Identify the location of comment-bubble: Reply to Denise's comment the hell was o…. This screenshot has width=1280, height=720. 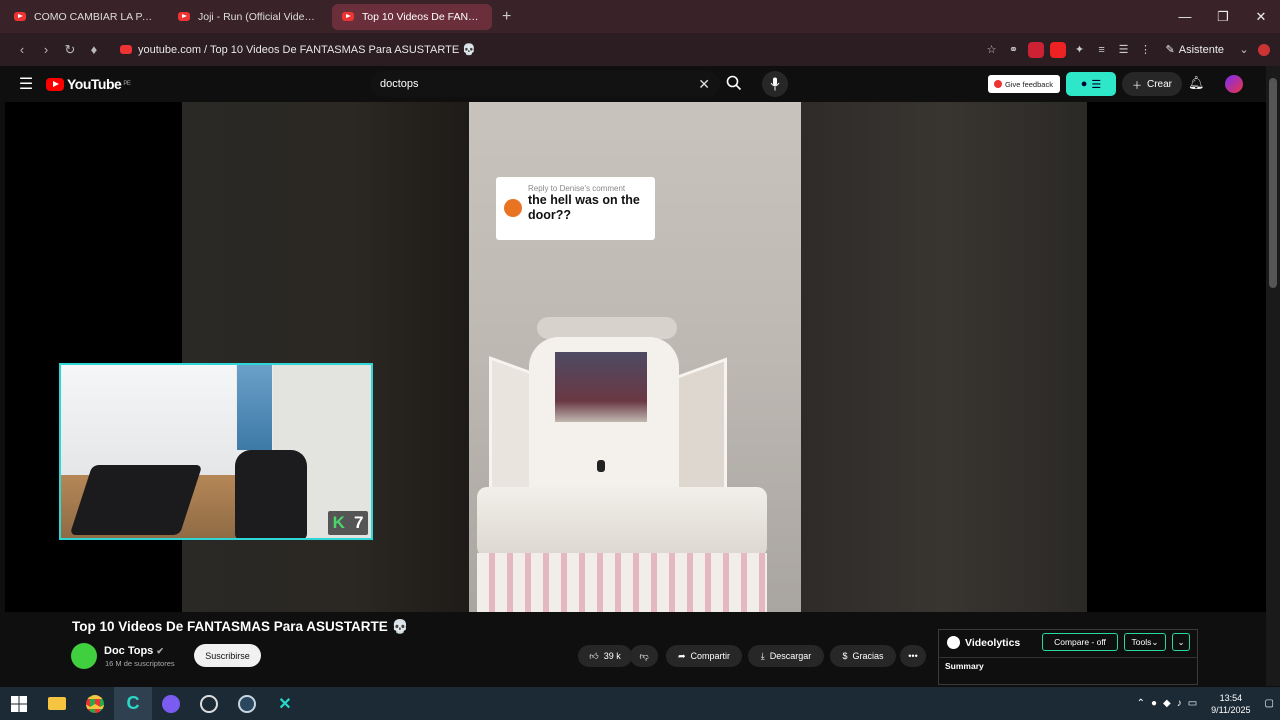
(575, 208).